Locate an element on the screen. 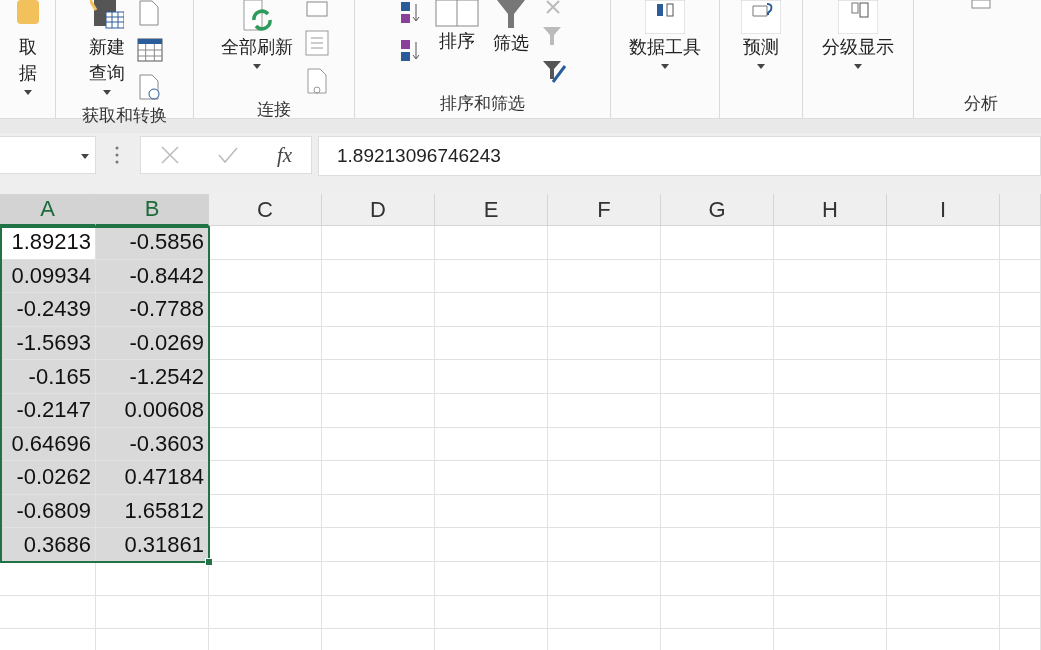  ribbon-button: 分级显示 is located at coordinates (858, 35).